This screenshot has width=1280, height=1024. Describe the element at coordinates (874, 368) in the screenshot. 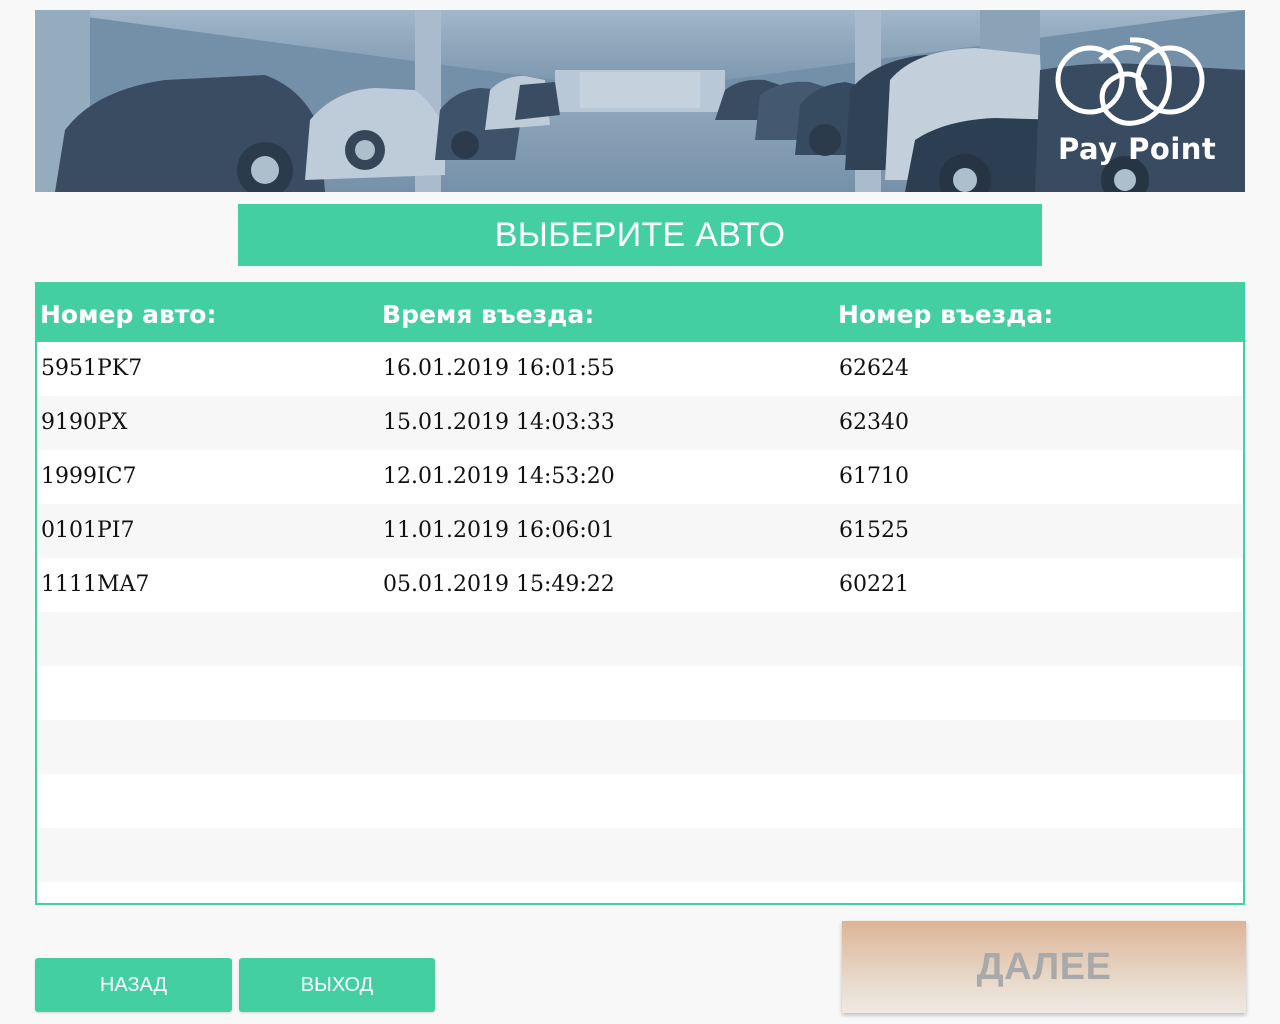

I see `cell-entry-number: 62624` at that location.